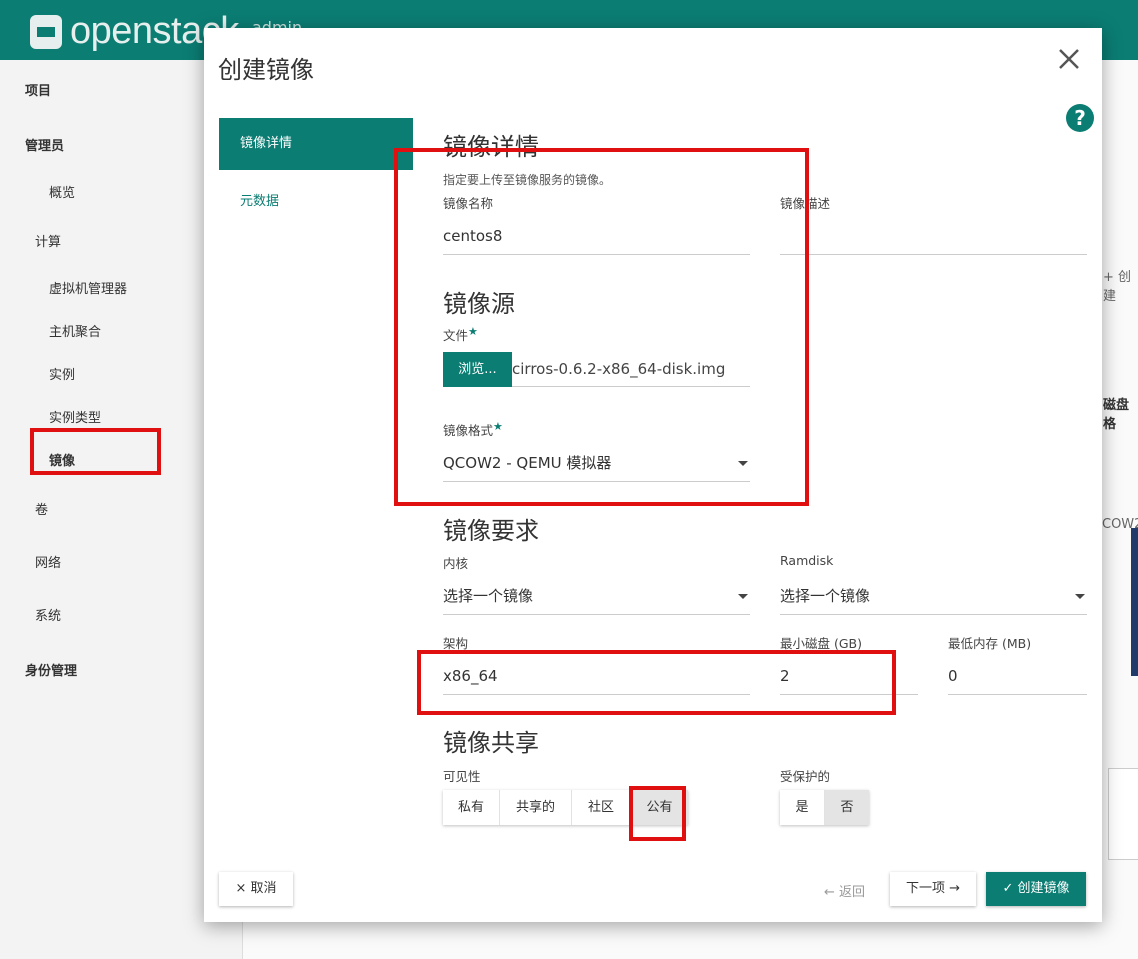  What do you see at coordinates (41, 508) in the screenshot?
I see `sidebar-item-volumes: 卷` at bounding box center [41, 508].